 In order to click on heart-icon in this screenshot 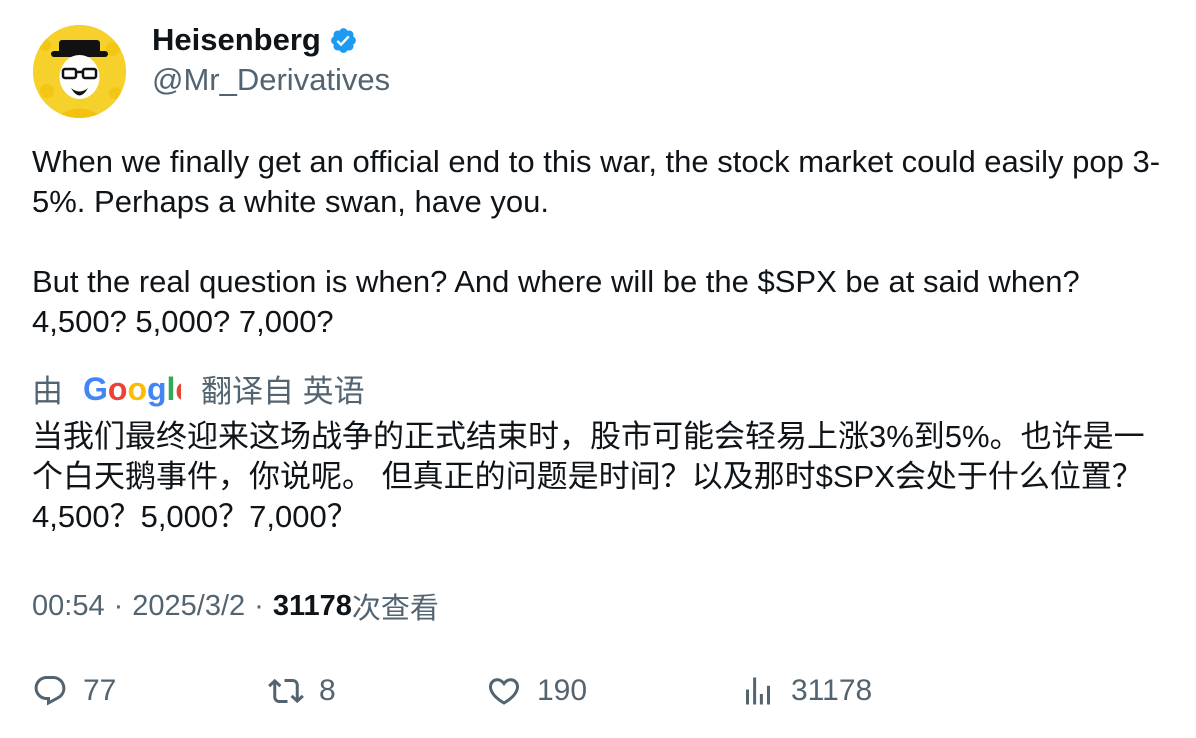, I will do `click(504, 691)`.